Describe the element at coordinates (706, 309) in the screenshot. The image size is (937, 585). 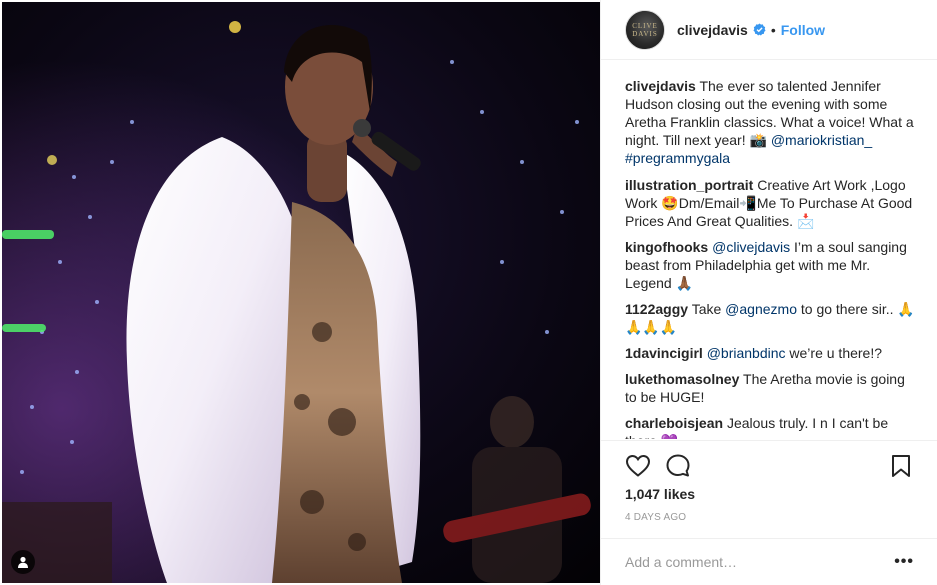
I see `comment-text-before: Take` at that location.